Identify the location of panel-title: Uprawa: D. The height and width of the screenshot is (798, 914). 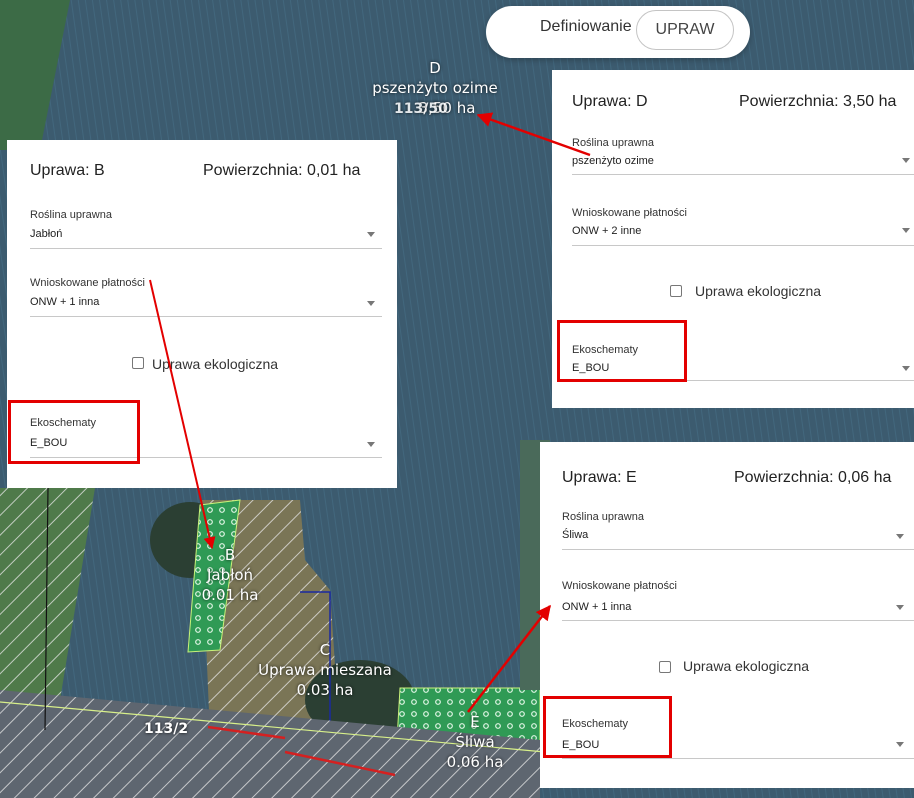
(610, 101).